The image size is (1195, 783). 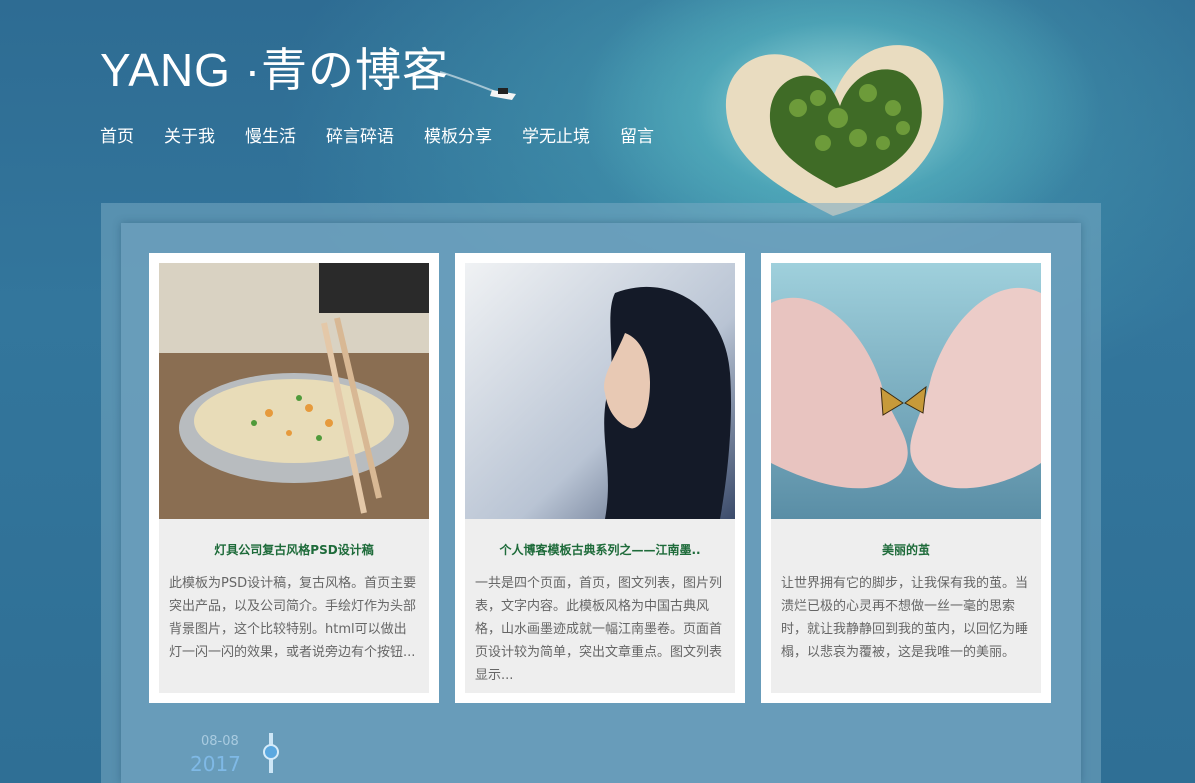 I want to click on nav-item-home: 首页, so click(x=117, y=134).